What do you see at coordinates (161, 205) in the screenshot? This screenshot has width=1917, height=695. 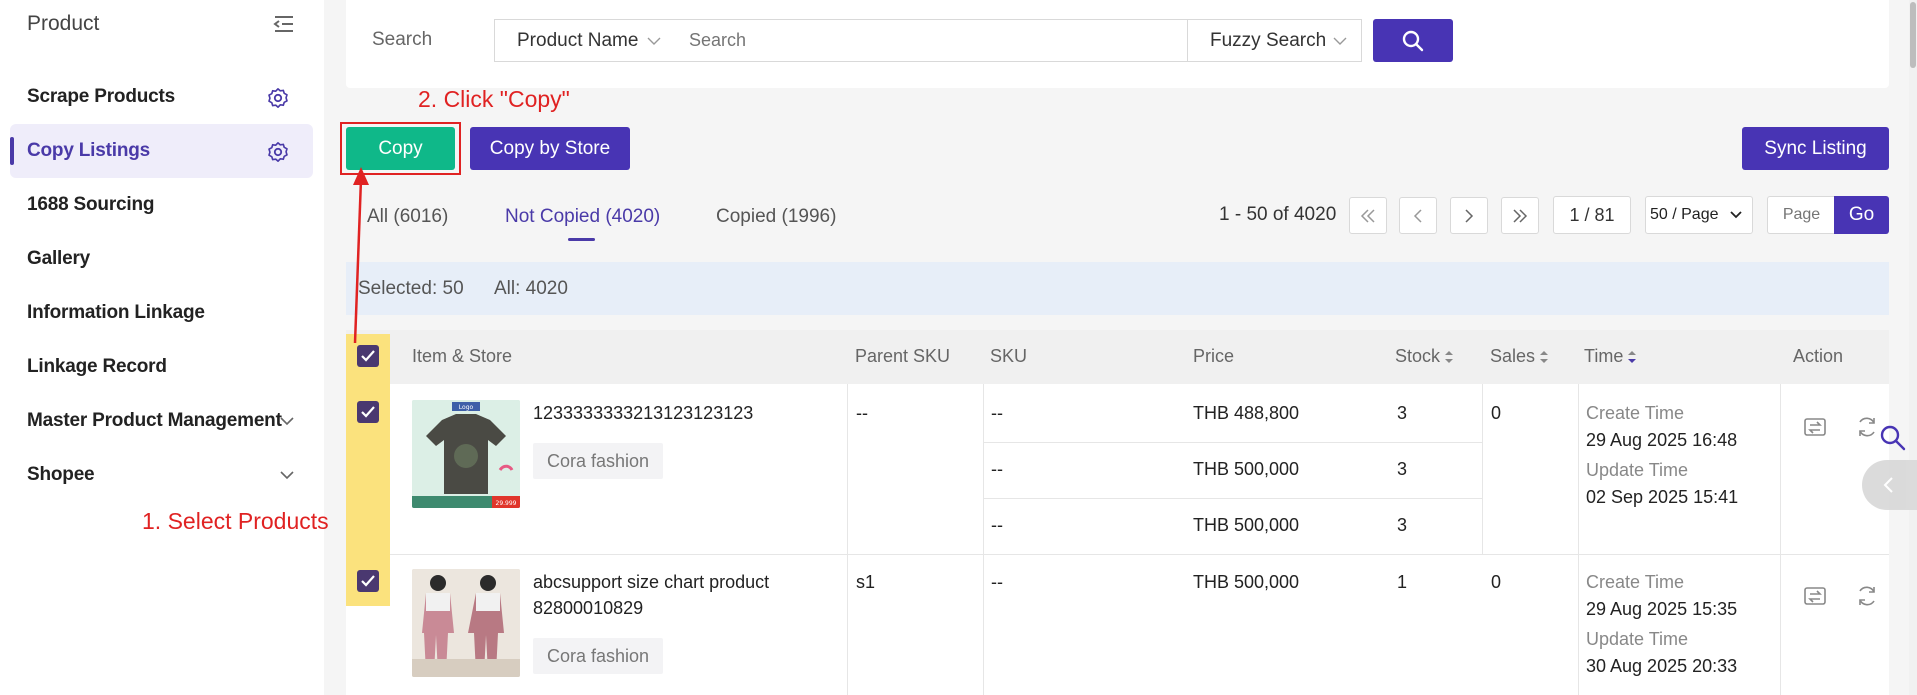 I see `sidebar-item-1688-sourcing: 1688 Sourcing` at bounding box center [161, 205].